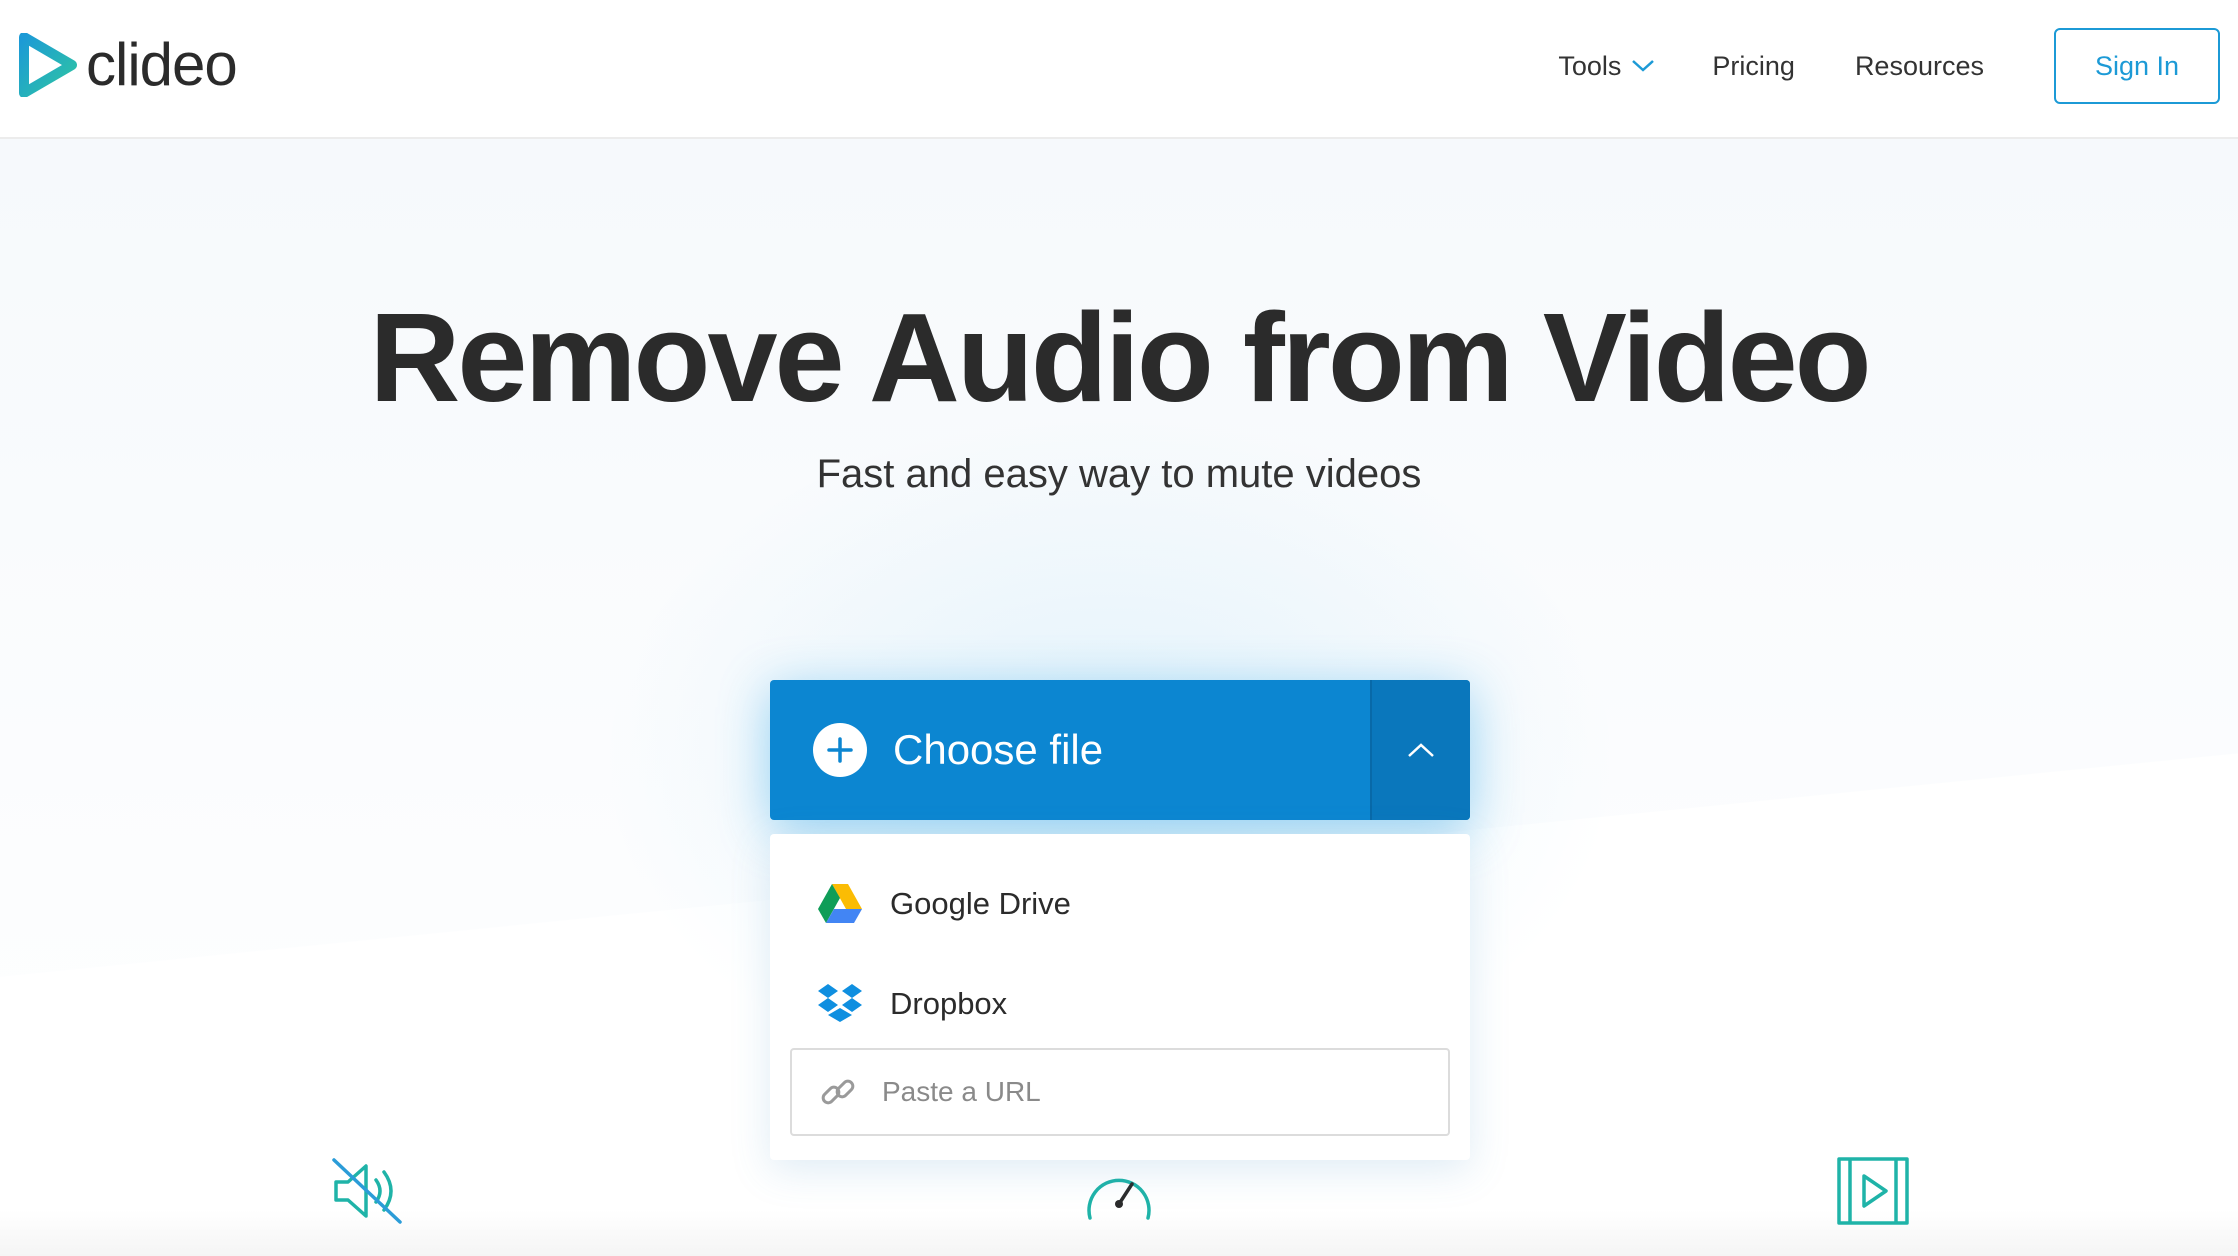 The height and width of the screenshot is (1256, 2238). Describe the element at coordinates (1590, 65) in the screenshot. I see `nav-tools-label: Tools` at that location.